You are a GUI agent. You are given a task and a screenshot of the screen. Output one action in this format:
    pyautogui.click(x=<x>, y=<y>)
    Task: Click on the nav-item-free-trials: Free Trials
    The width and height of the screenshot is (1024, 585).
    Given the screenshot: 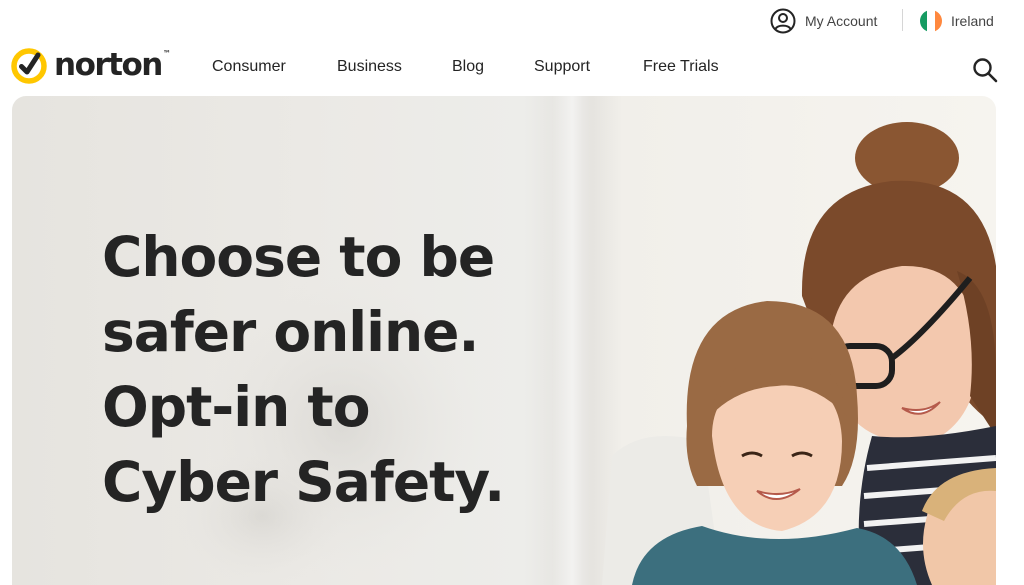 What is the action you would take?
    pyautogui.click(x=681, y=67)
    